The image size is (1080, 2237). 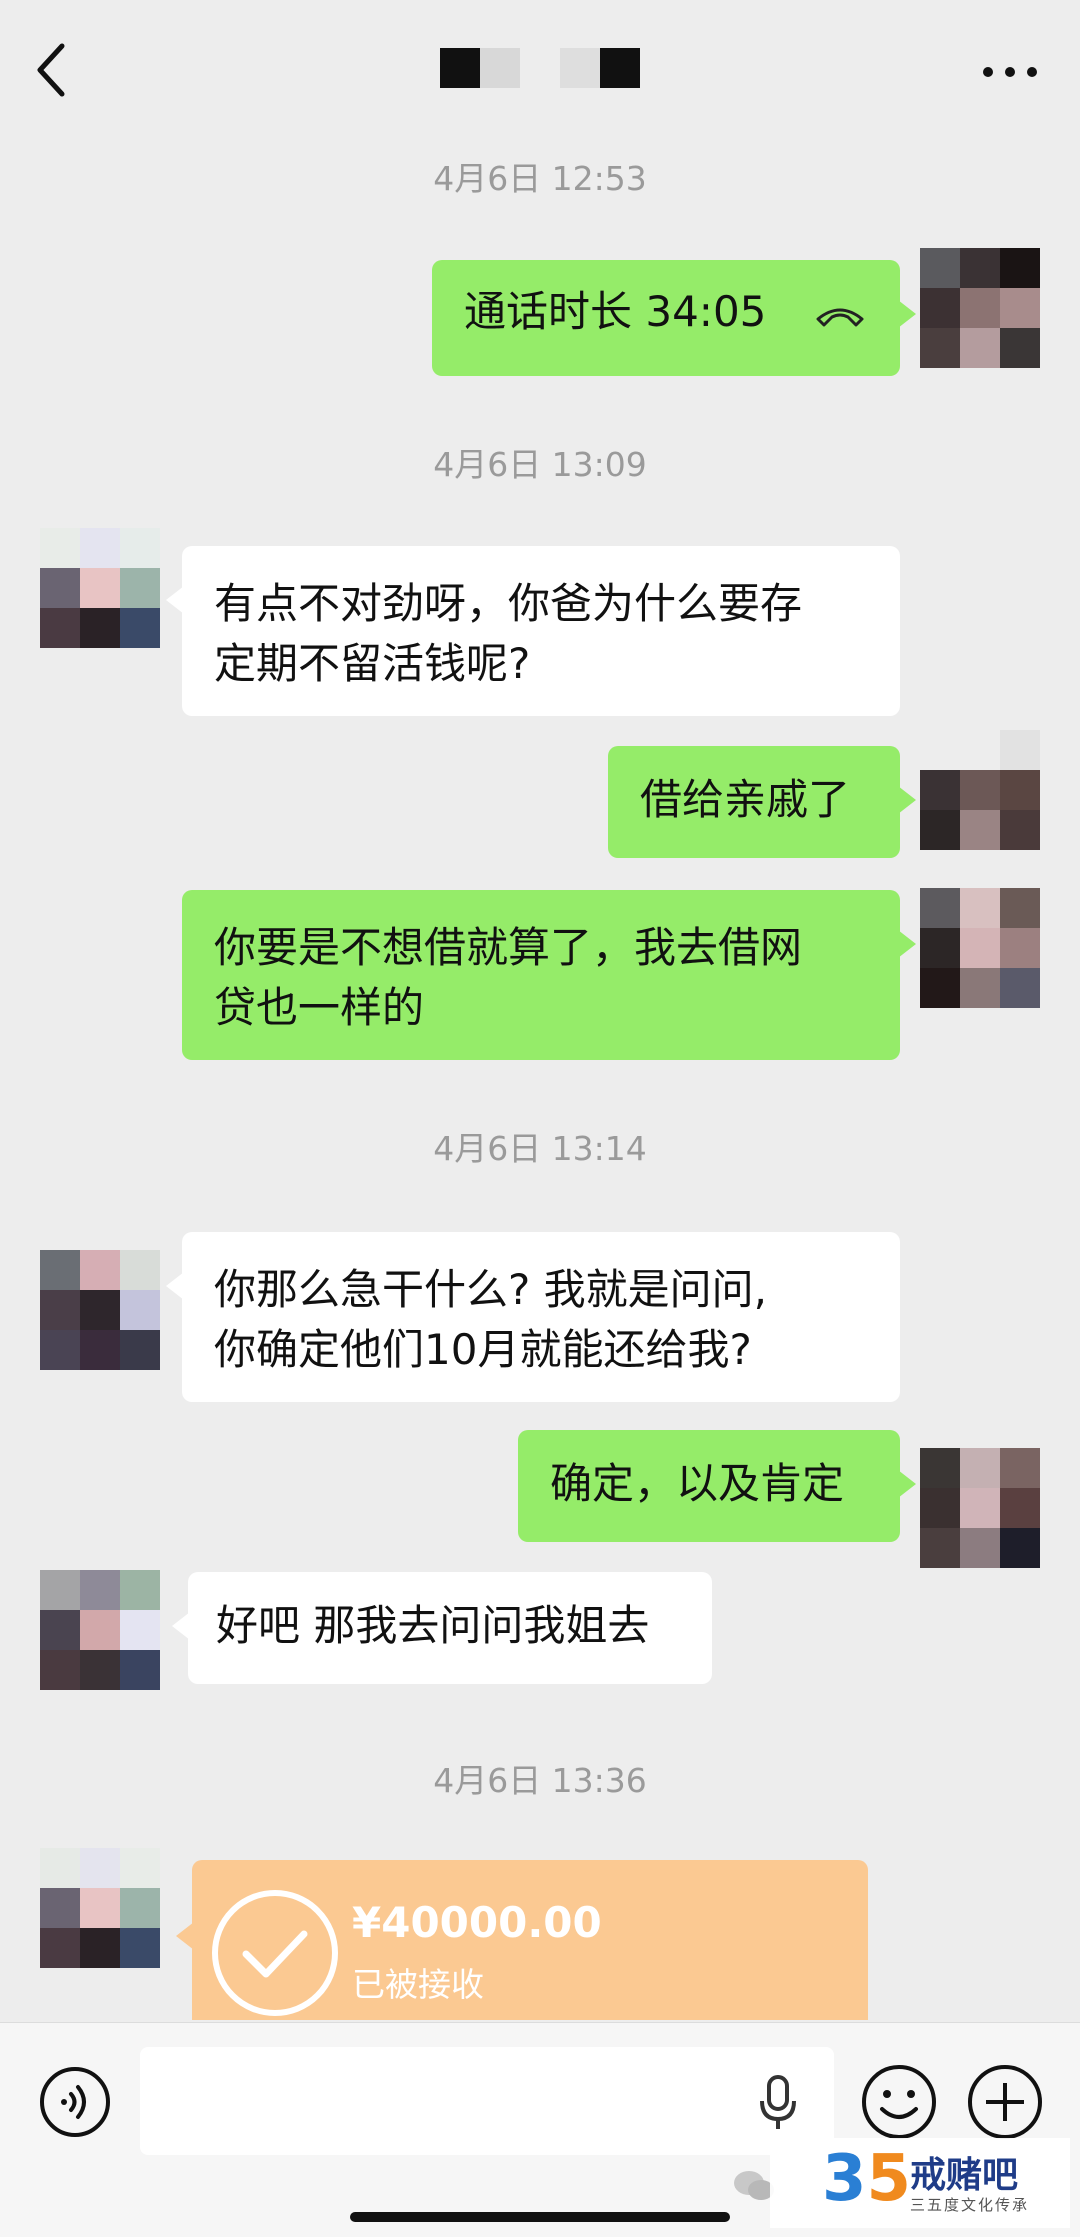 I want to click on message-bubble: 有点不对劲呀，你爸为什么要存 定期不留活钱呢?, so click(x=533, y=631).